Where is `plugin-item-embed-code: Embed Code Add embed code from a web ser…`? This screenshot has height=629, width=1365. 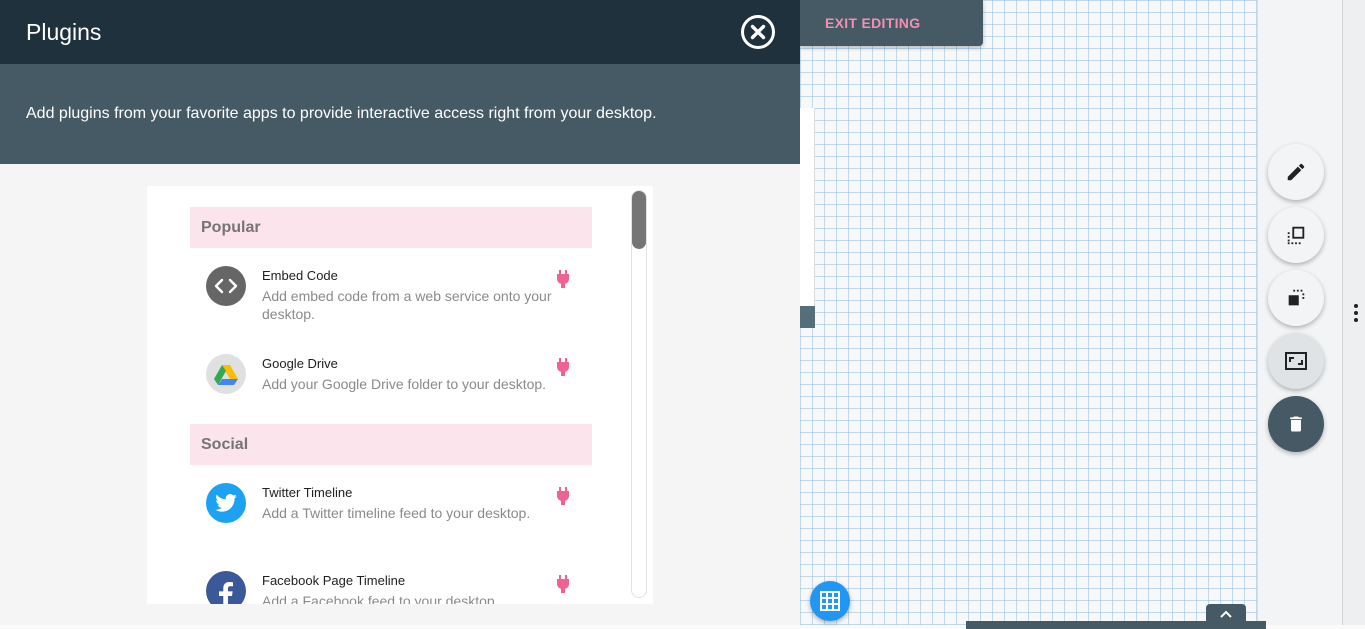
plugin-item-embed-code: Embed Code Add embed code from a web ser… is located at coordinates (391, 288).